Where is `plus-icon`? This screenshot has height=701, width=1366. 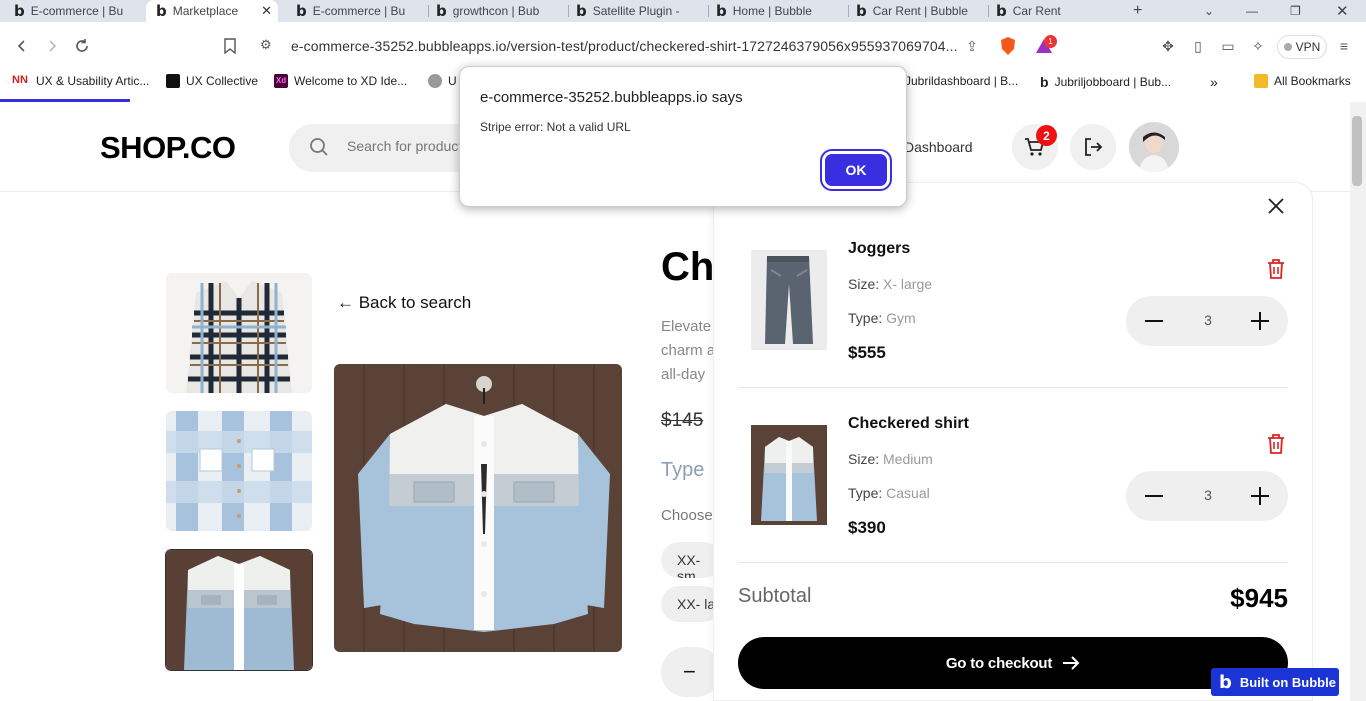
plus-icon is located at coordinates (1260, 321).